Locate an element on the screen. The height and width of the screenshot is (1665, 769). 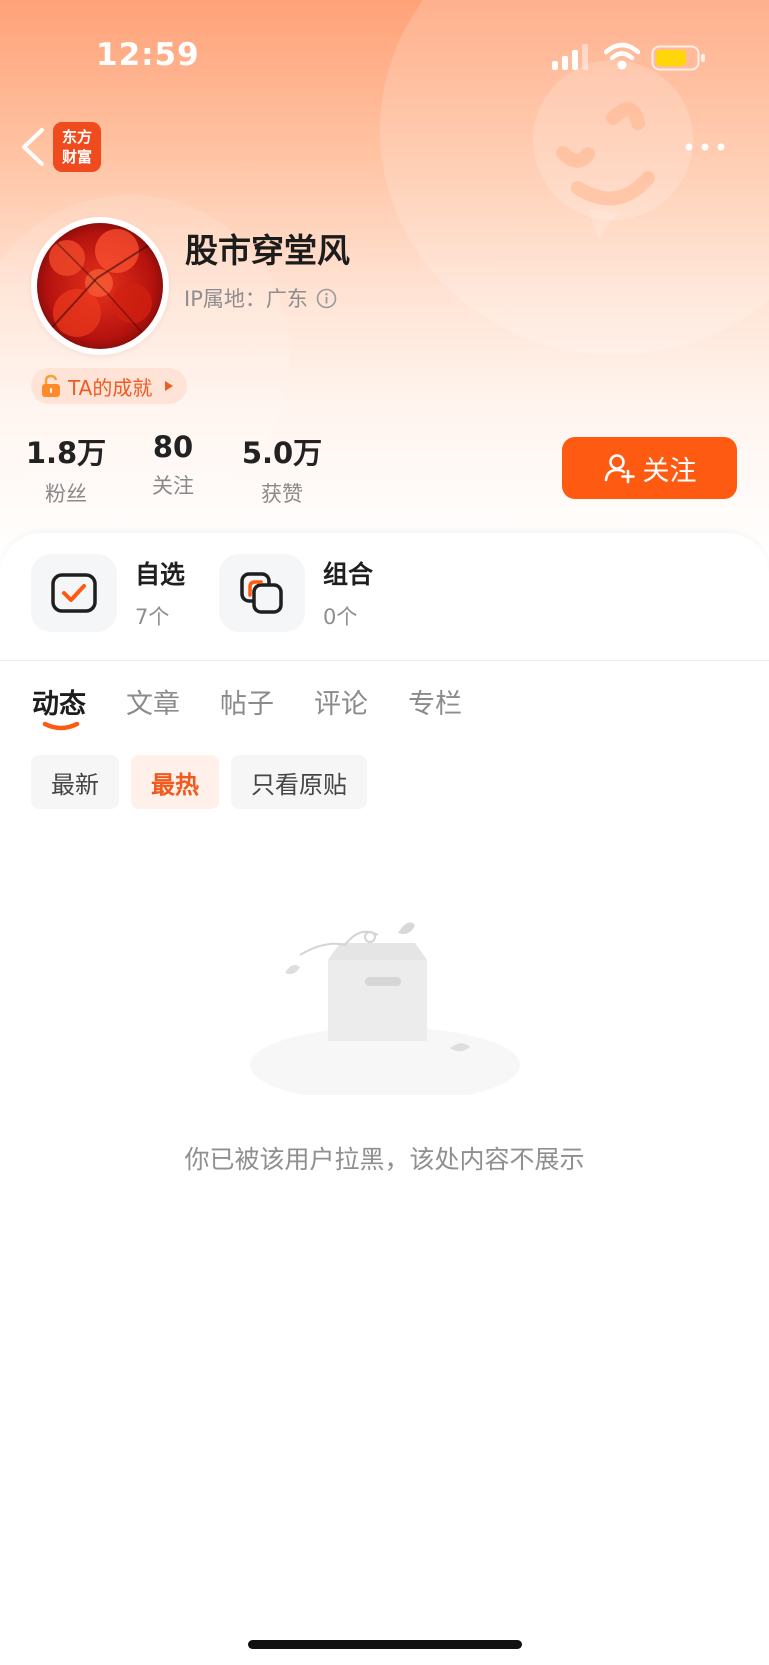
status-bar: 12:59 is located at coordinates (384, 55).